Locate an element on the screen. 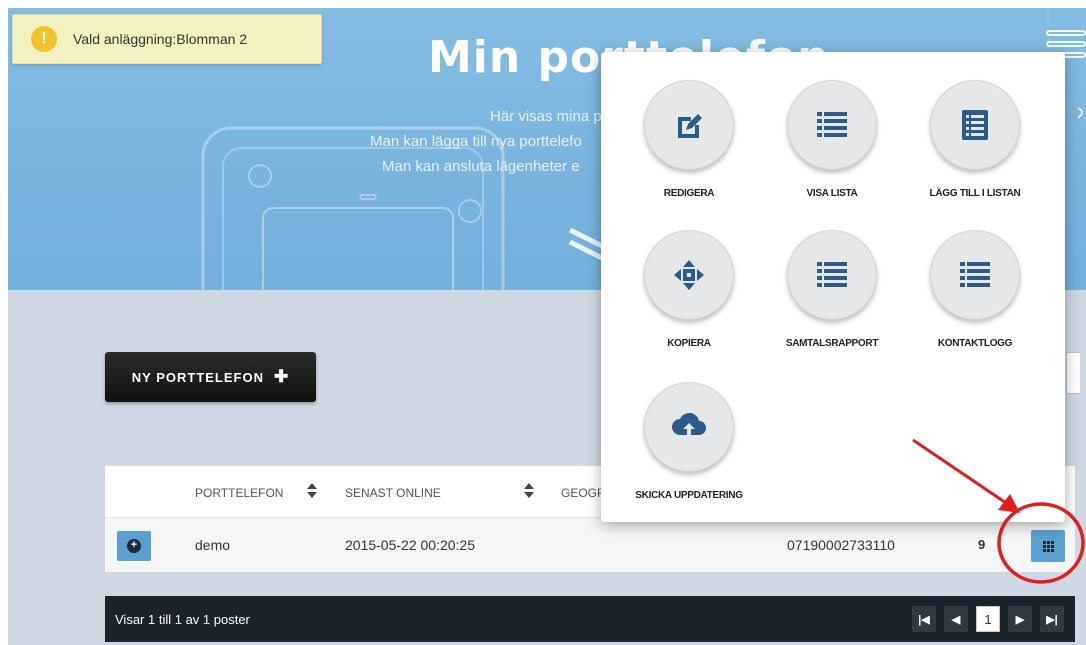  facility-notification: ! Vald anläggning:Blomman 2 is located at coordinates (167, 39).